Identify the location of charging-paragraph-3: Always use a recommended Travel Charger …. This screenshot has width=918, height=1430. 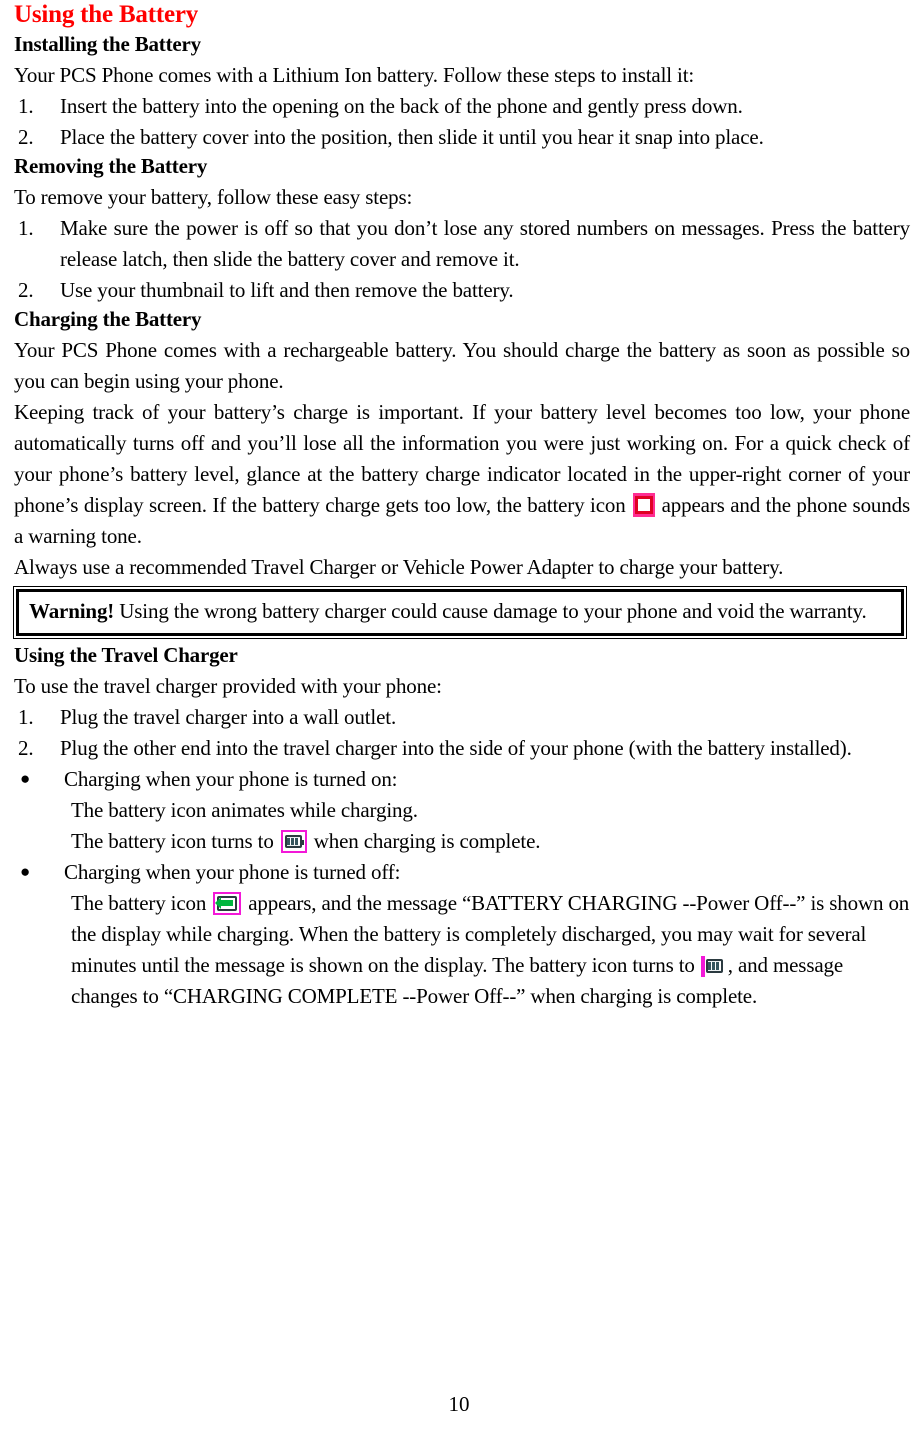
(399, 567).